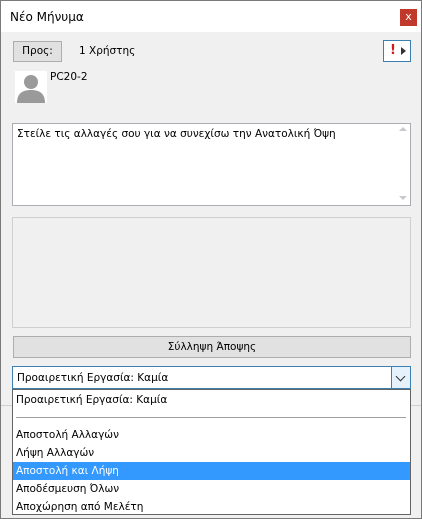 Image resolution: width=422 pixels, height=519 pixels. I want to click on option-none: Προαιρετική Εργασία: Καμία, so click(211, 400).